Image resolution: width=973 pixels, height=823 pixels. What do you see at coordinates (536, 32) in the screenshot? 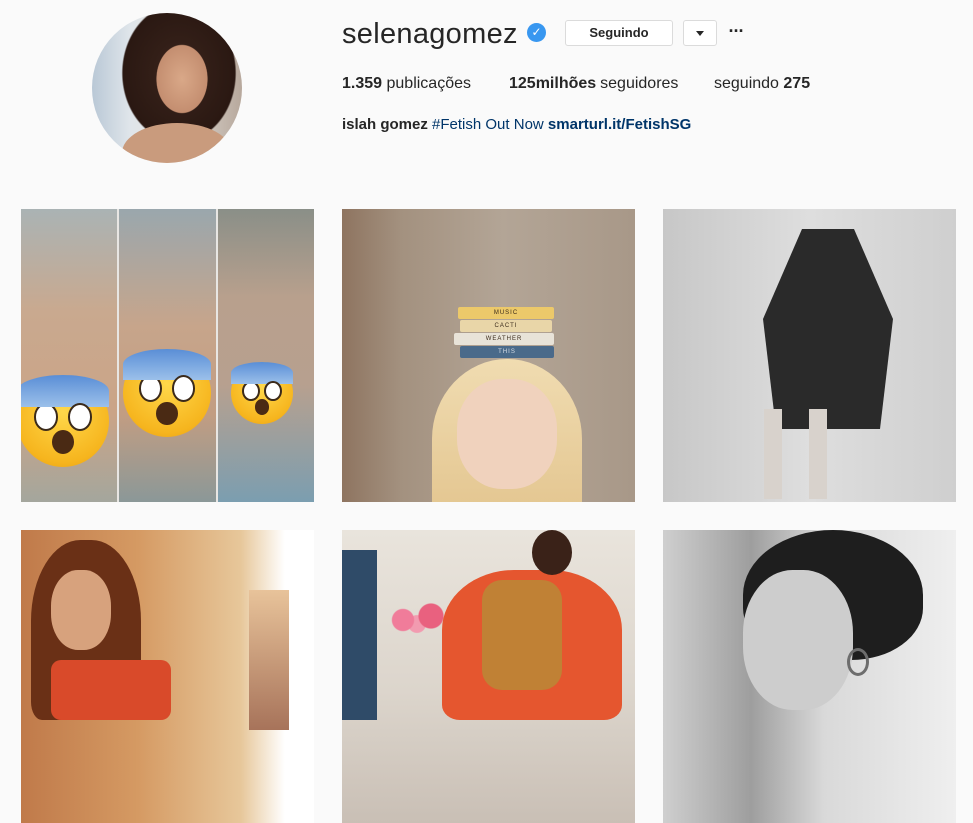
I see `verified-badge-icon: ✓` at bounding box center [536, 32].